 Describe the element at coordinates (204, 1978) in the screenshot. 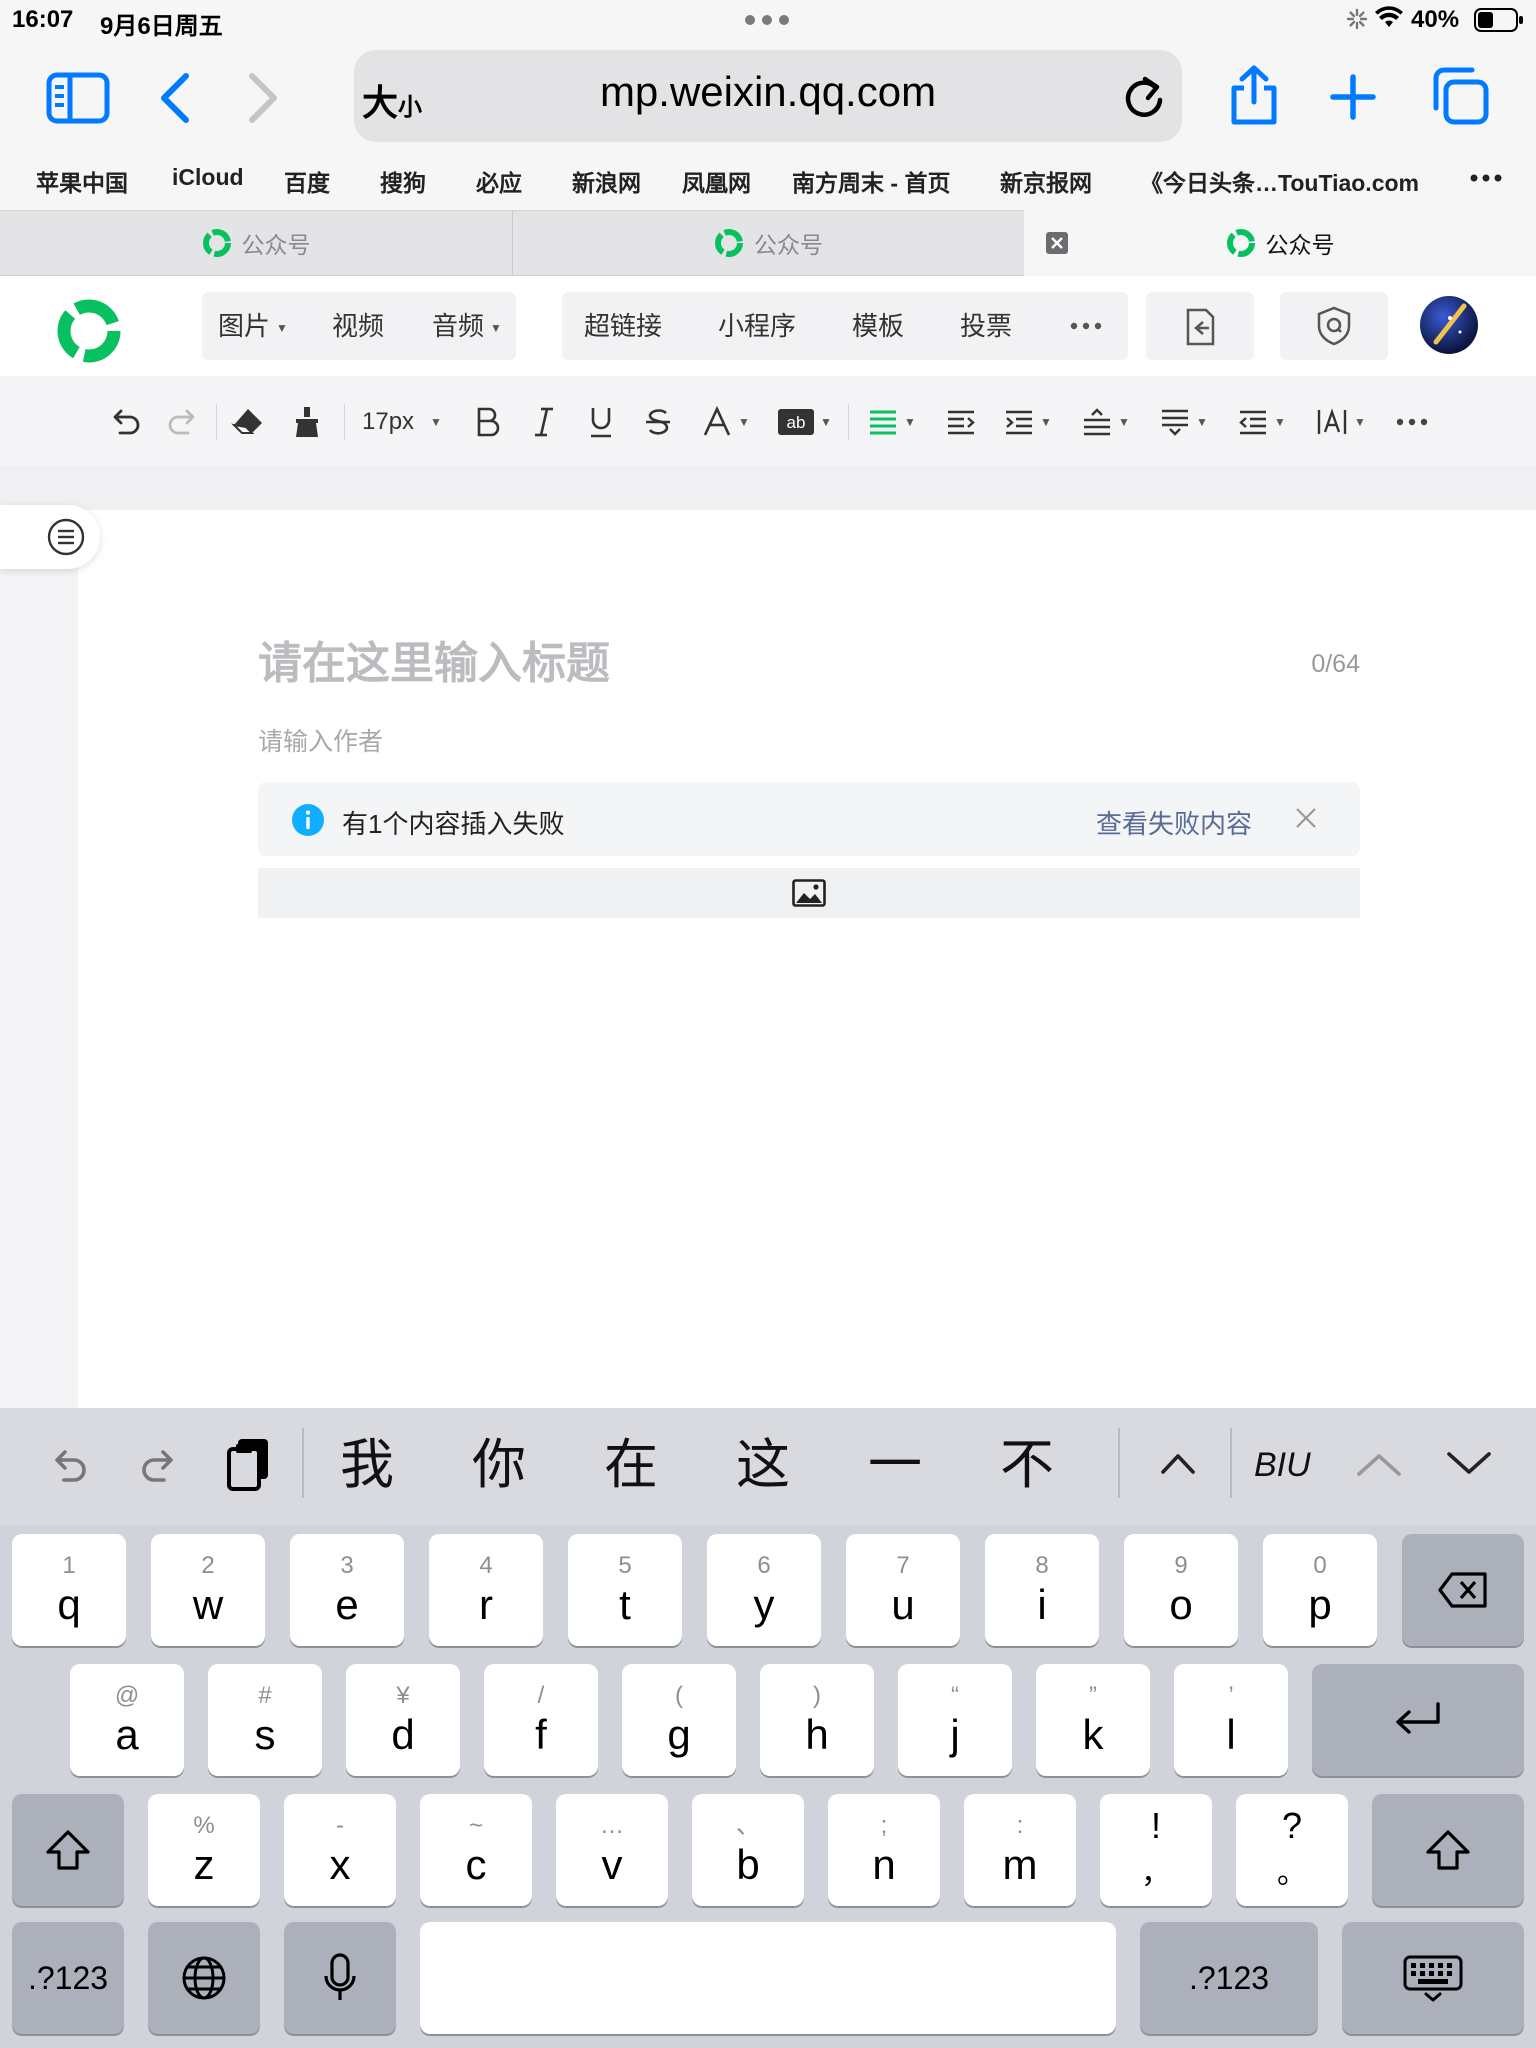

I see `globe-key` at that location.